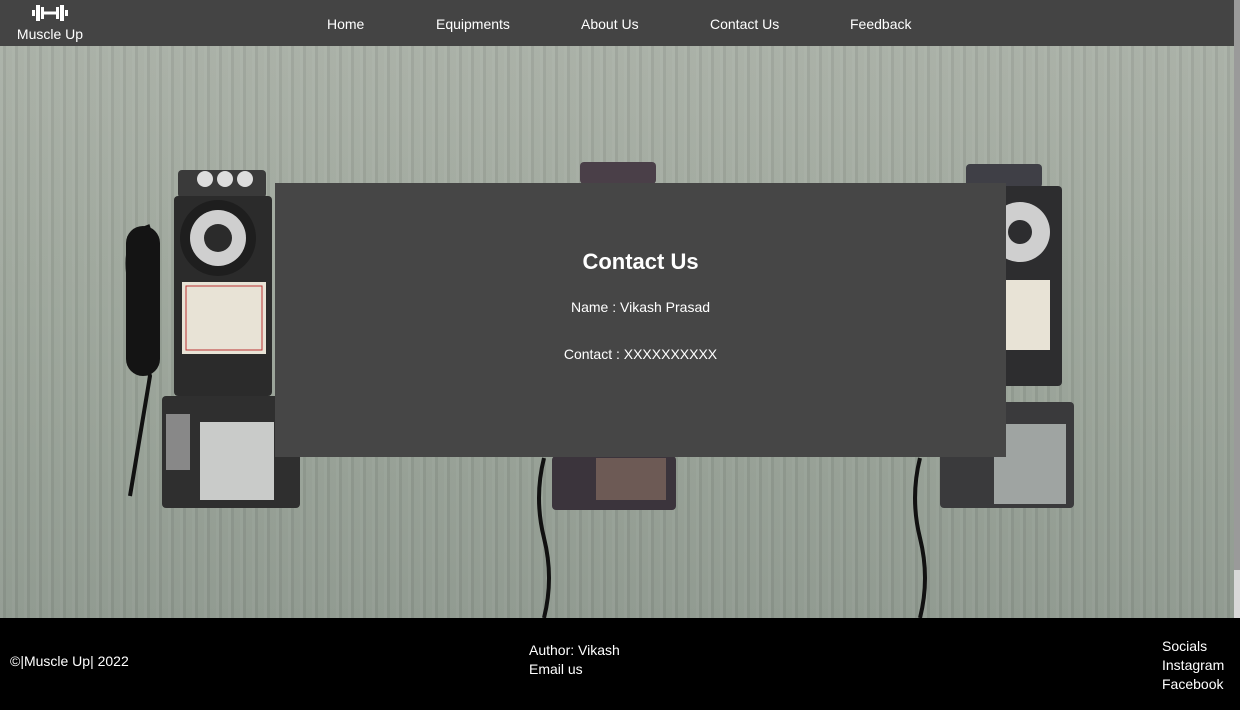 The image size is (1240, 710). I want to click on footer-instagram-link: Instagram, so click(1193, 665).